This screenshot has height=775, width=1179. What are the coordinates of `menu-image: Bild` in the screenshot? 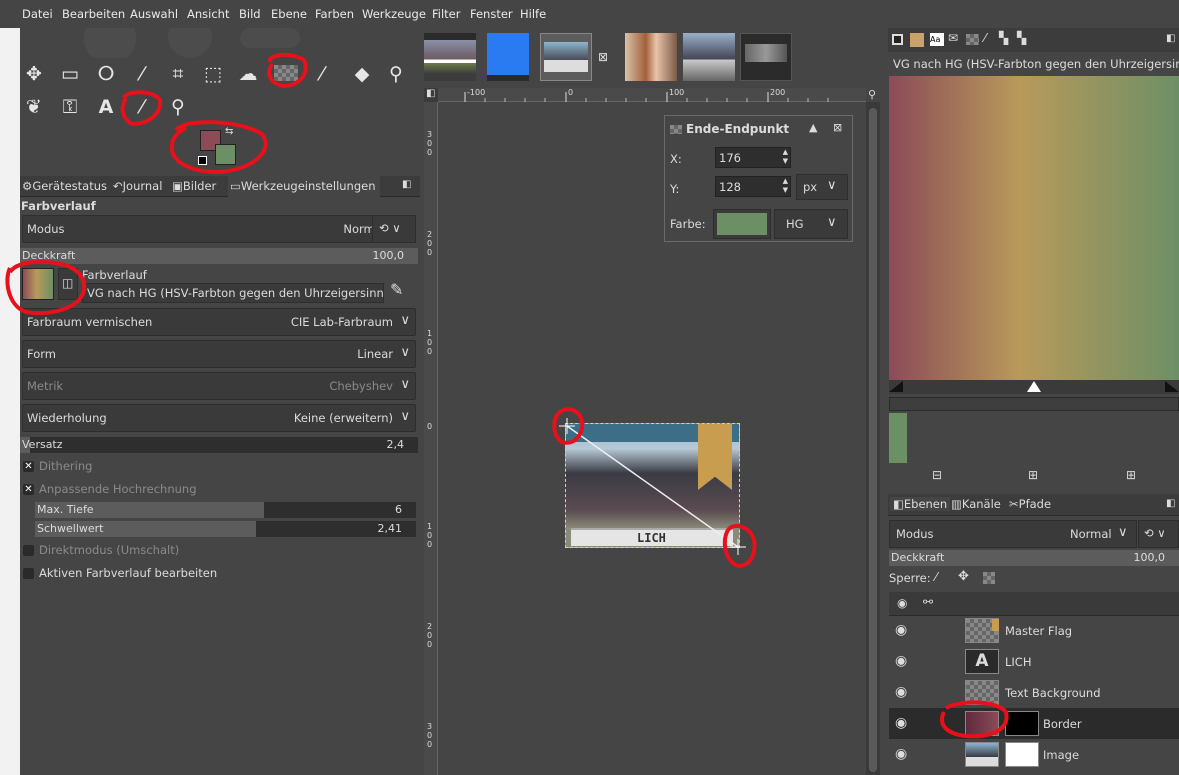 It's located at (250, 14).